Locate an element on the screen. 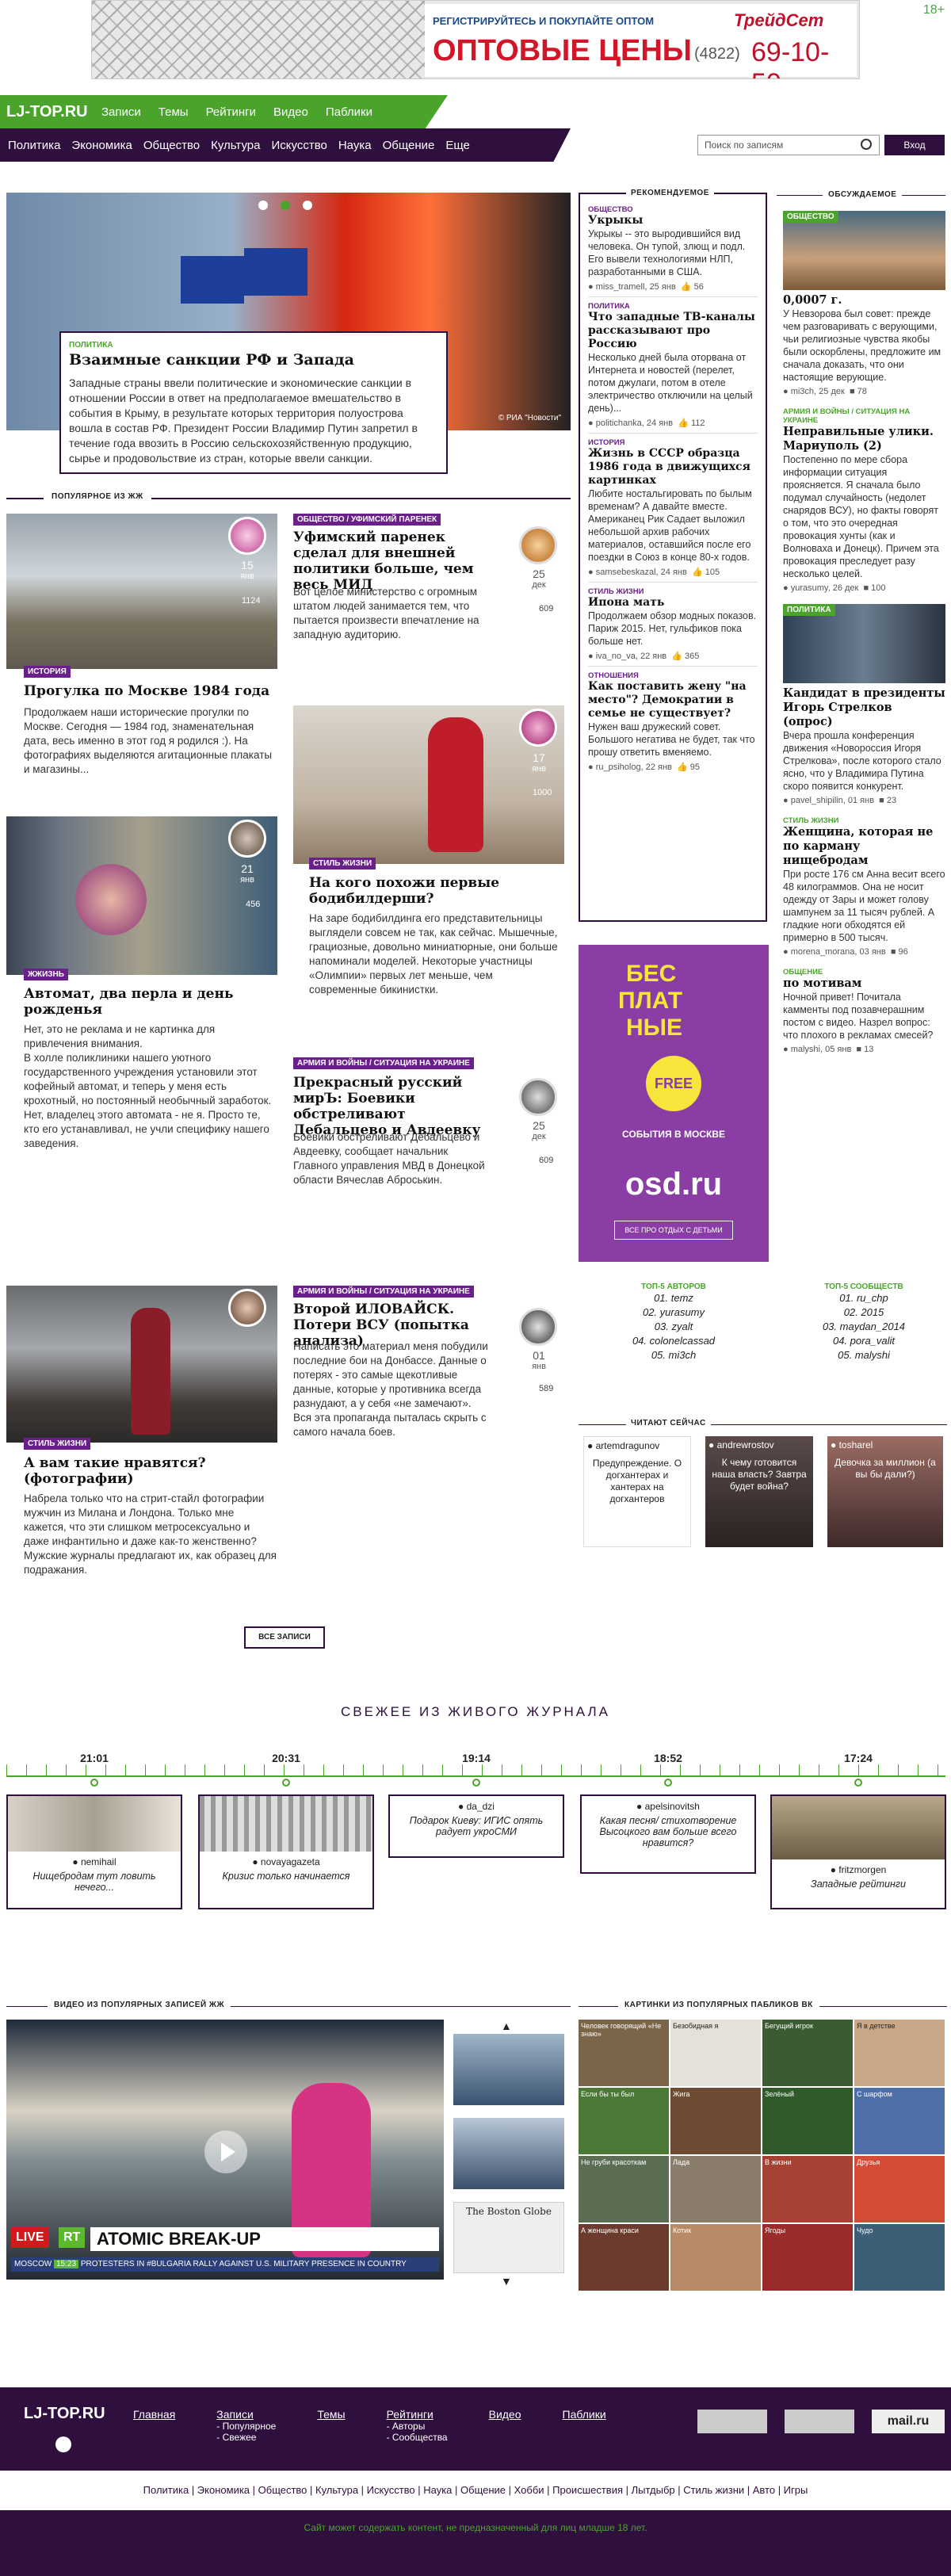 This screenshot has width=951, height=2576. category-item: Общество is located at coordinates (171, 145).